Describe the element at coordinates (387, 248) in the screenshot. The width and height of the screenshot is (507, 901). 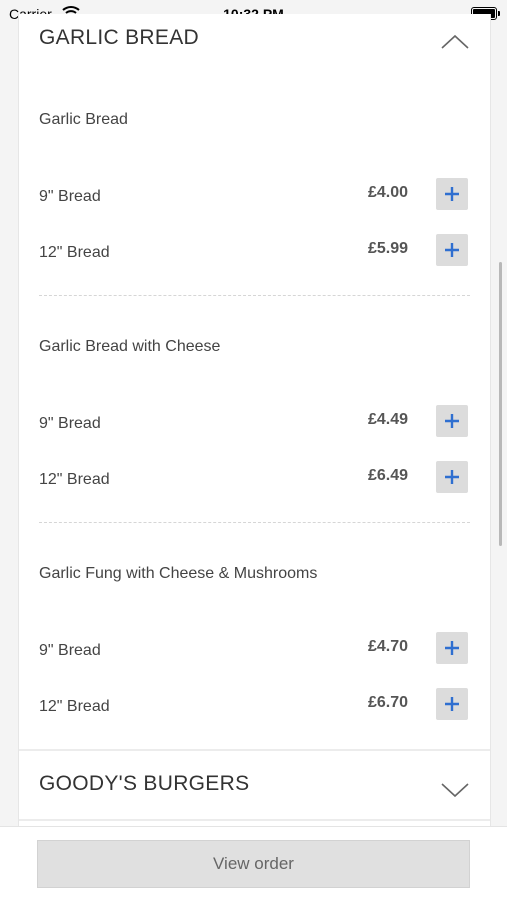
I see `item-price: £5.99` at that location.